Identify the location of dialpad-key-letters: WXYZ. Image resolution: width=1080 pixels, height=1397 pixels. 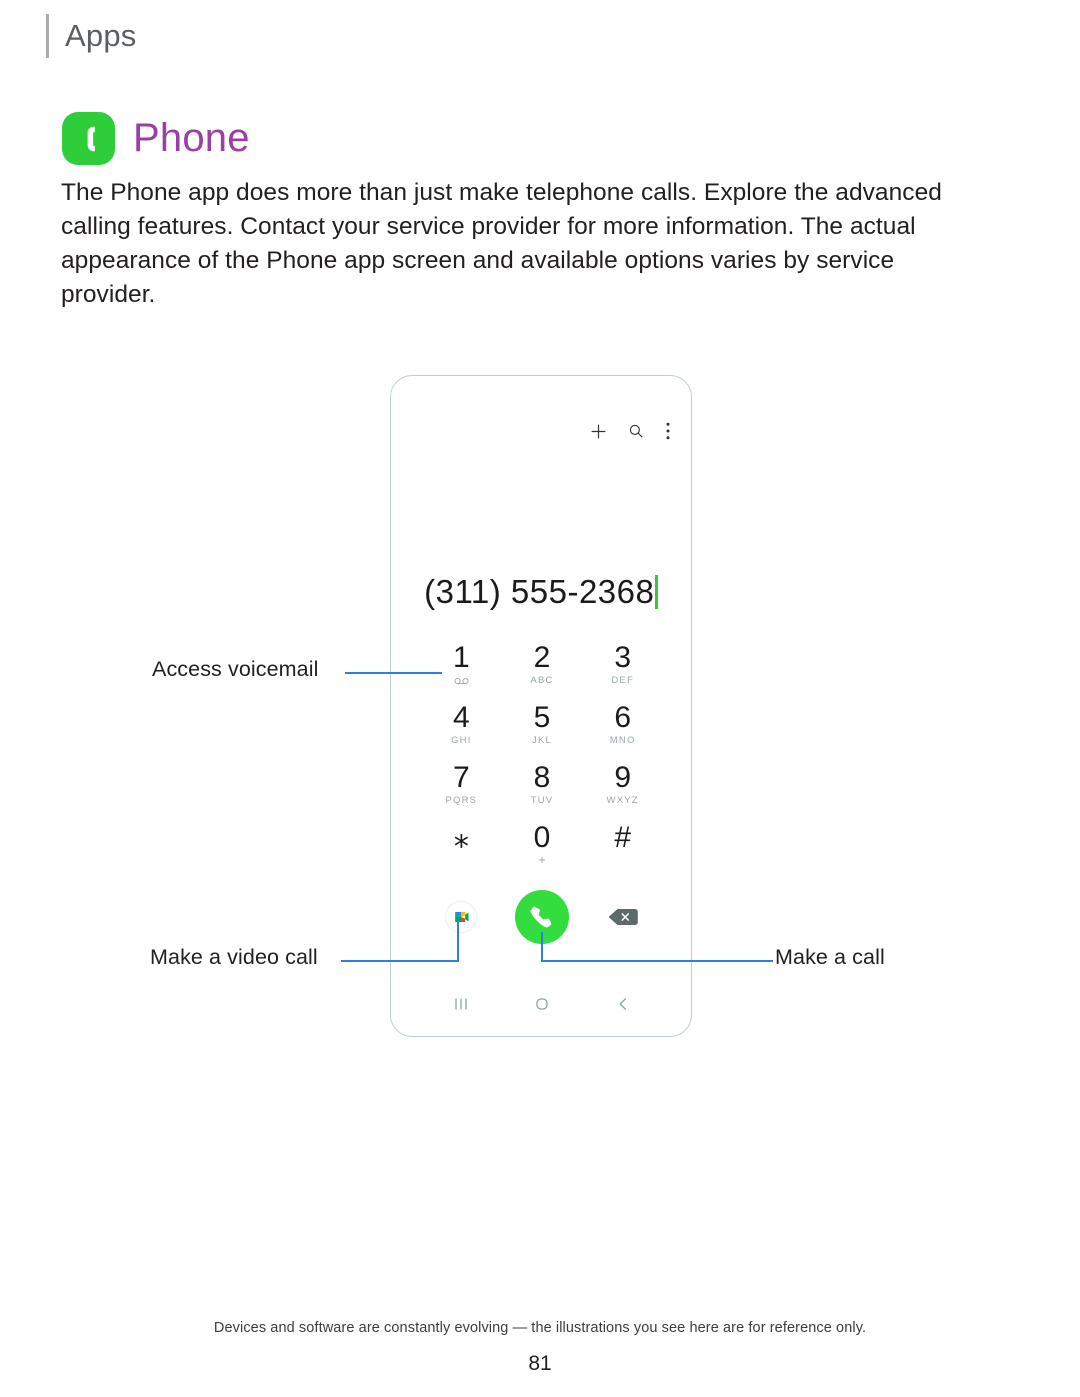
(622, 800).